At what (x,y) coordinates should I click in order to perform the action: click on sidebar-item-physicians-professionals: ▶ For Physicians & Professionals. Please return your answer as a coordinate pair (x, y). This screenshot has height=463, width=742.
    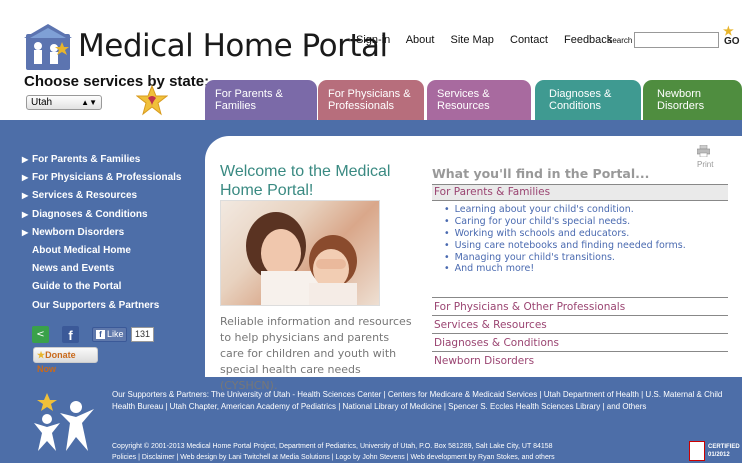
    Looking at the image, I should click on (102, 181).